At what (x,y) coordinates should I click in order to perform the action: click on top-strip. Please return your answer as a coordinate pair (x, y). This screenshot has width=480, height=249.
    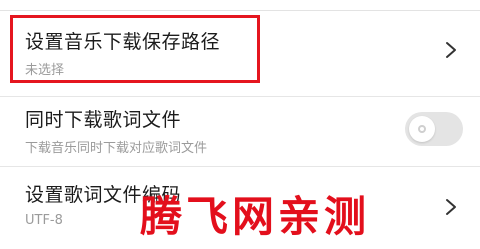
    Looking at the image, I should click on (240, 5).